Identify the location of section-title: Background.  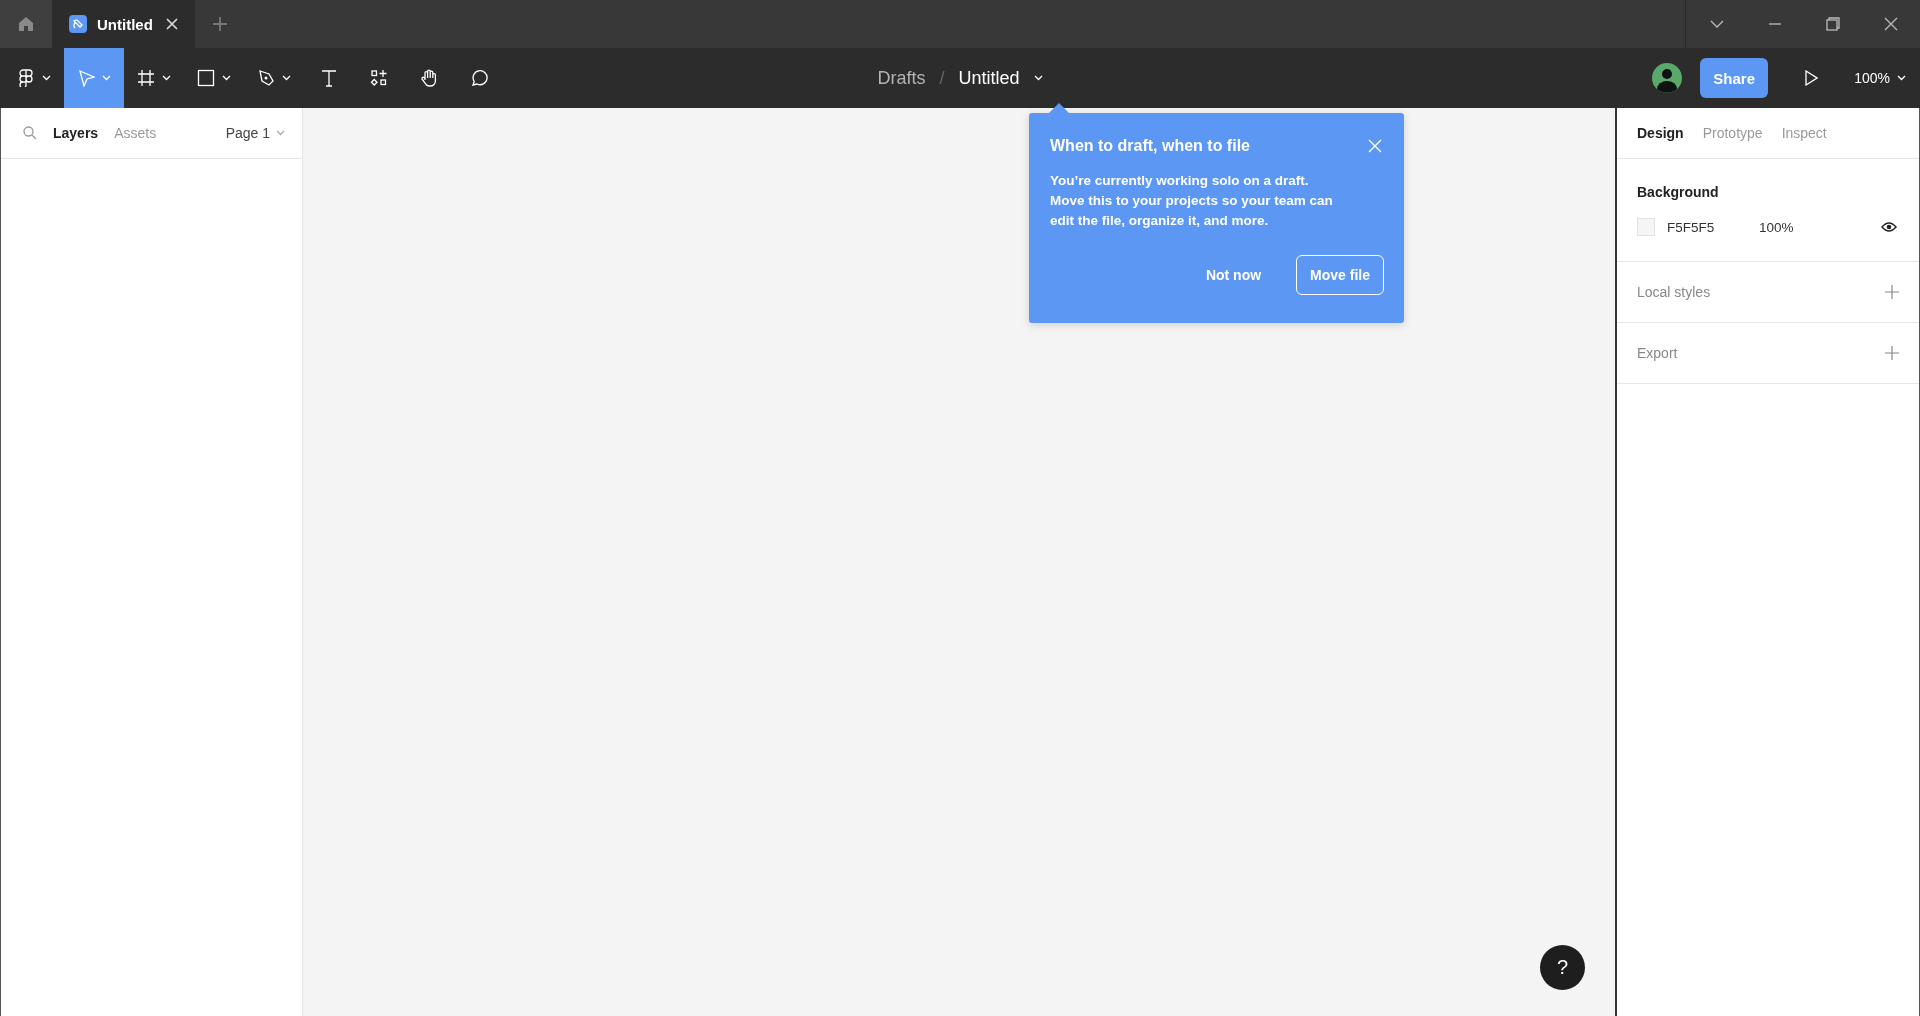
(1678, 192).